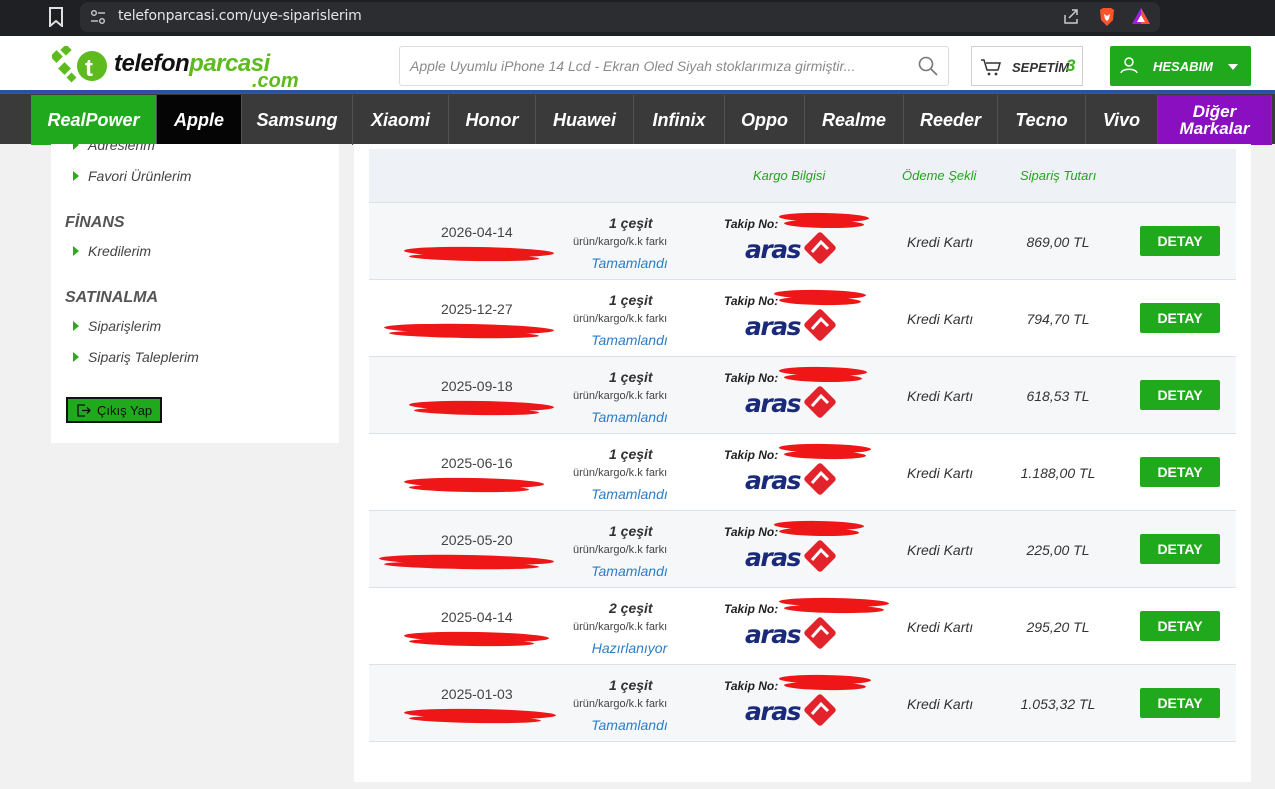 The image size is (1275, 789). I want to click on table-header: Kargo Bilgisi Ödeme Şekli Sipariş Tutarı, so click(802, 176).